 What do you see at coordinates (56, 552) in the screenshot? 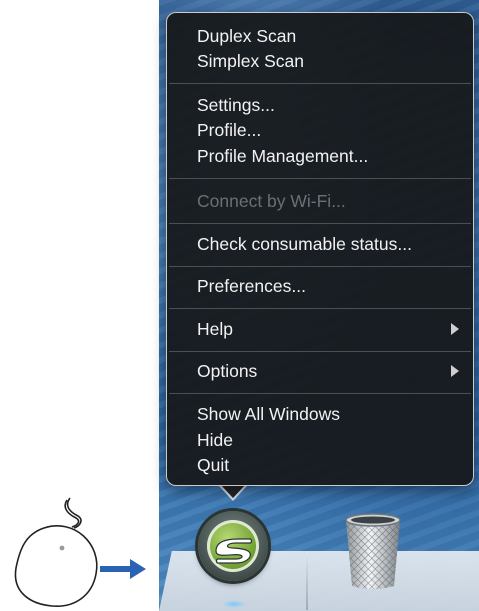
I see `mouse-icon` at bounding box center [56, 552].